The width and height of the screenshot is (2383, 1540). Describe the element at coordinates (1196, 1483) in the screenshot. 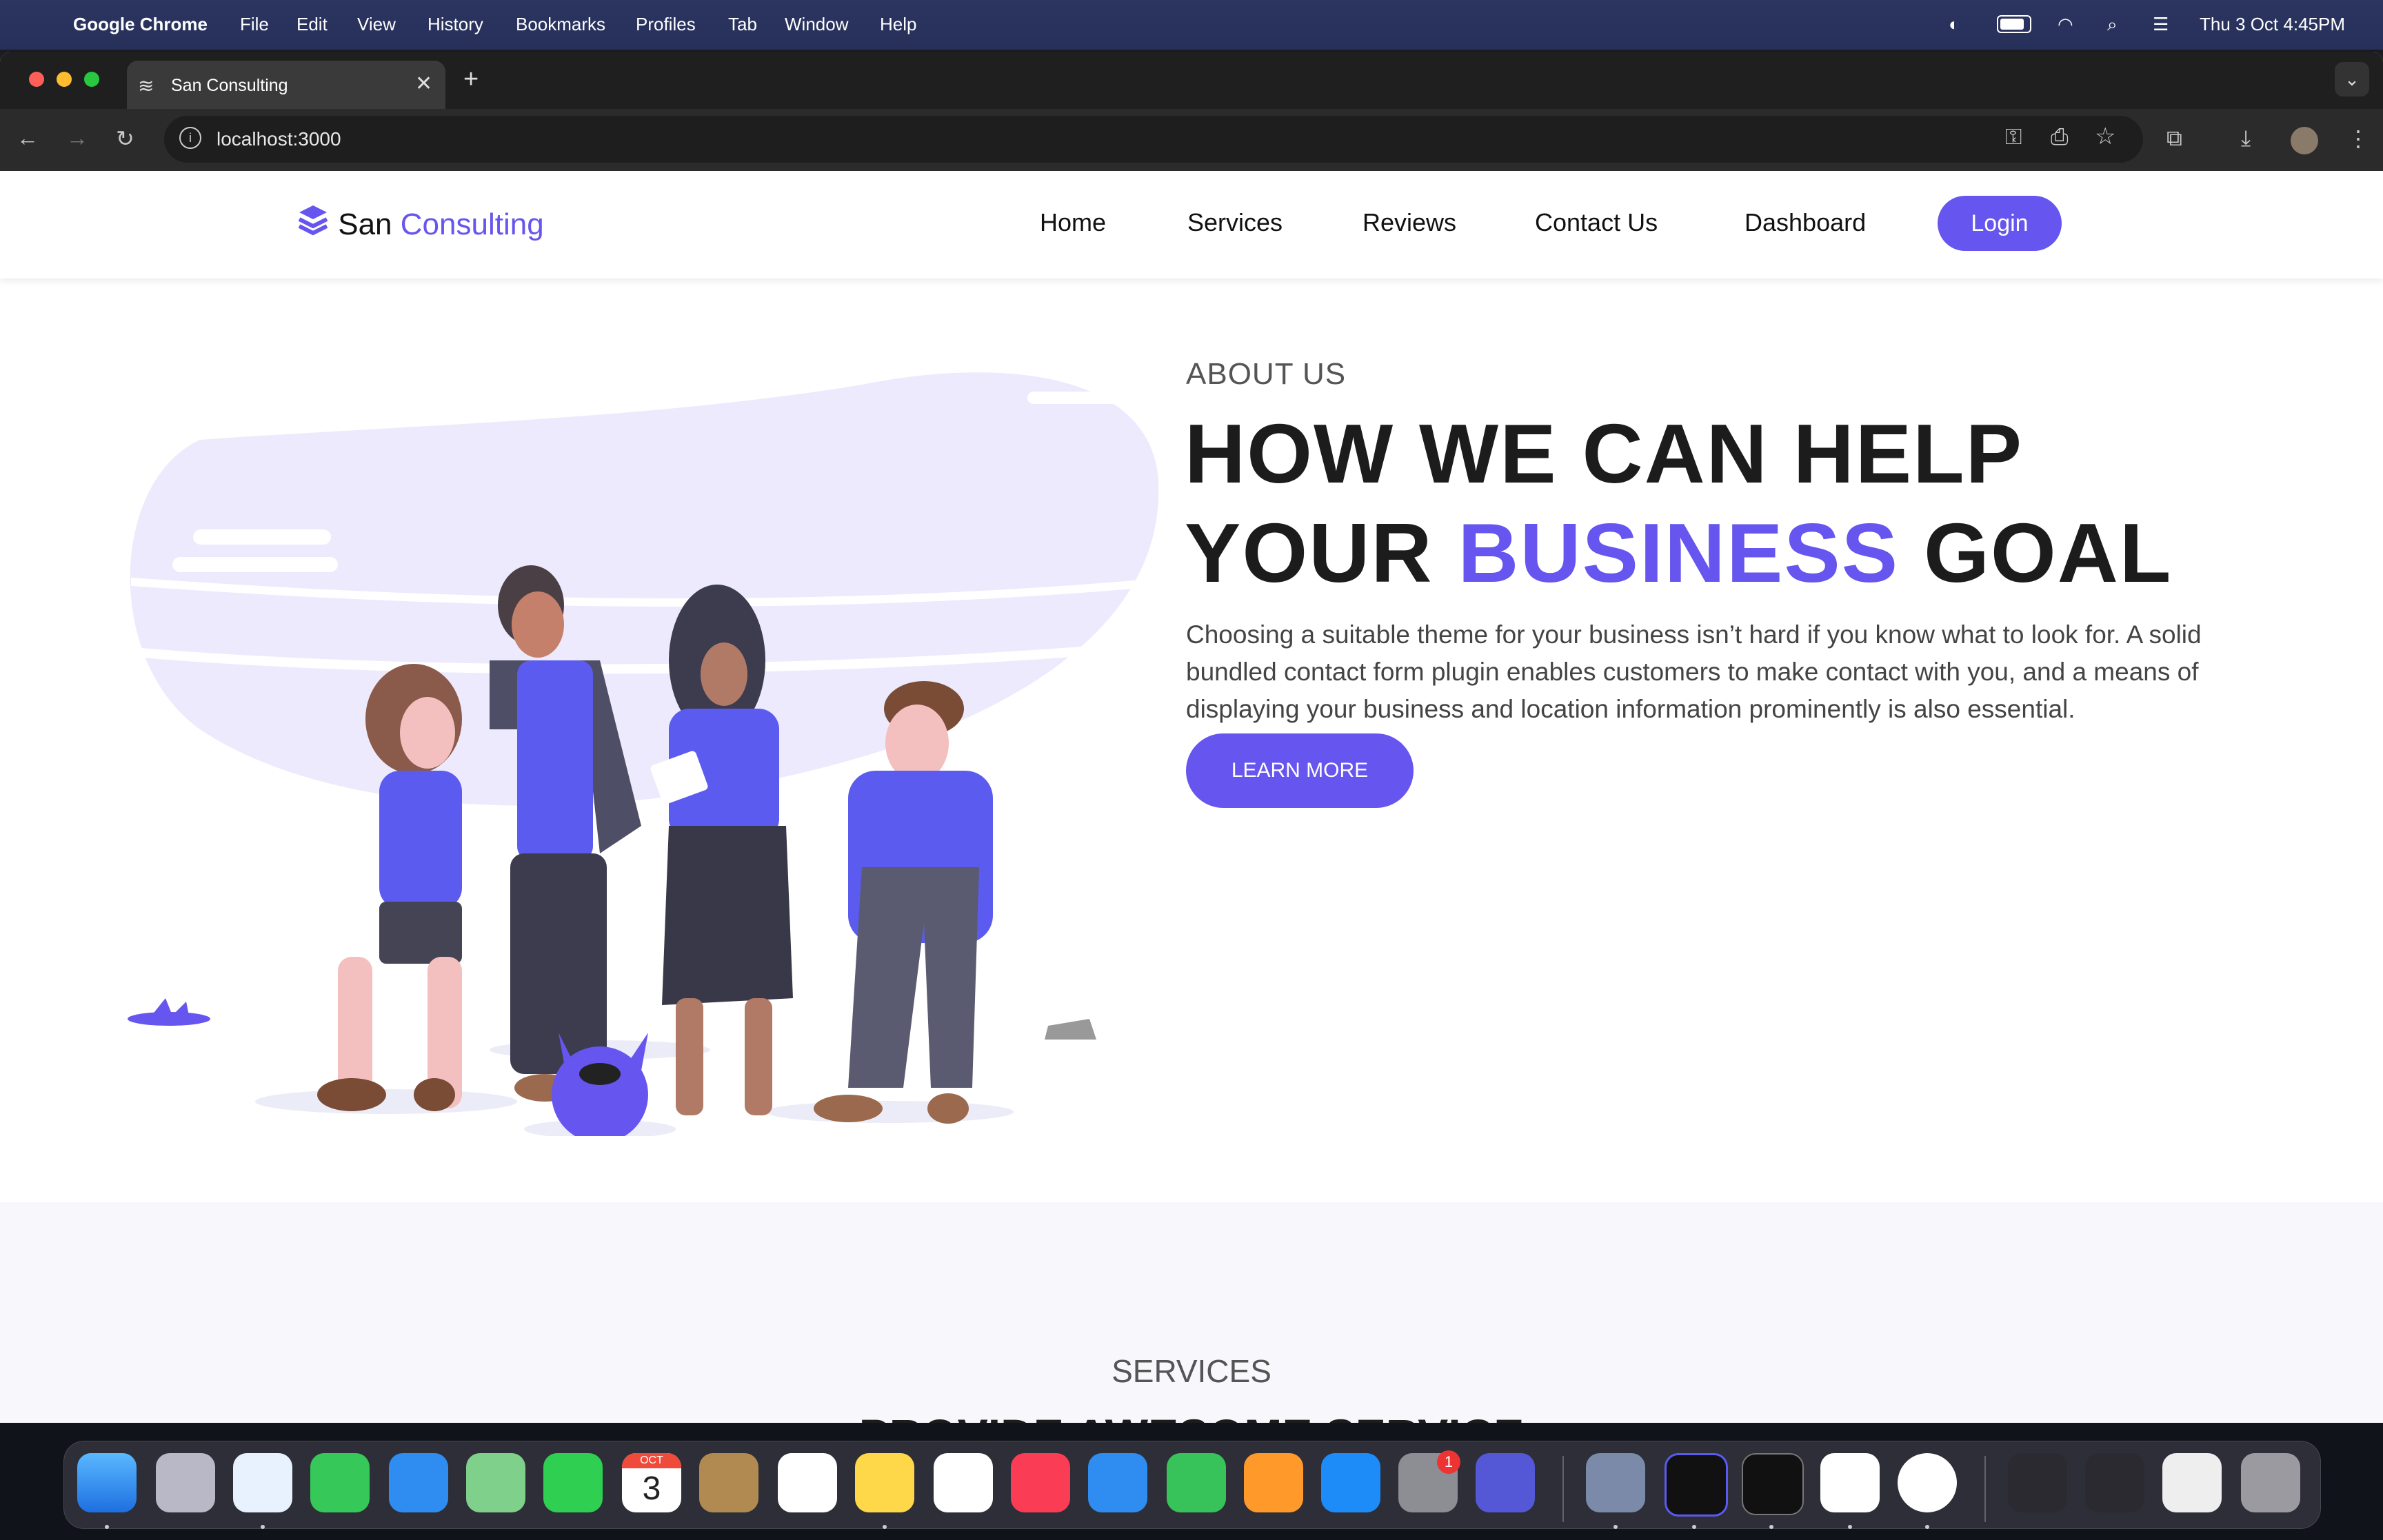

I see `numbers-icon` at that location.